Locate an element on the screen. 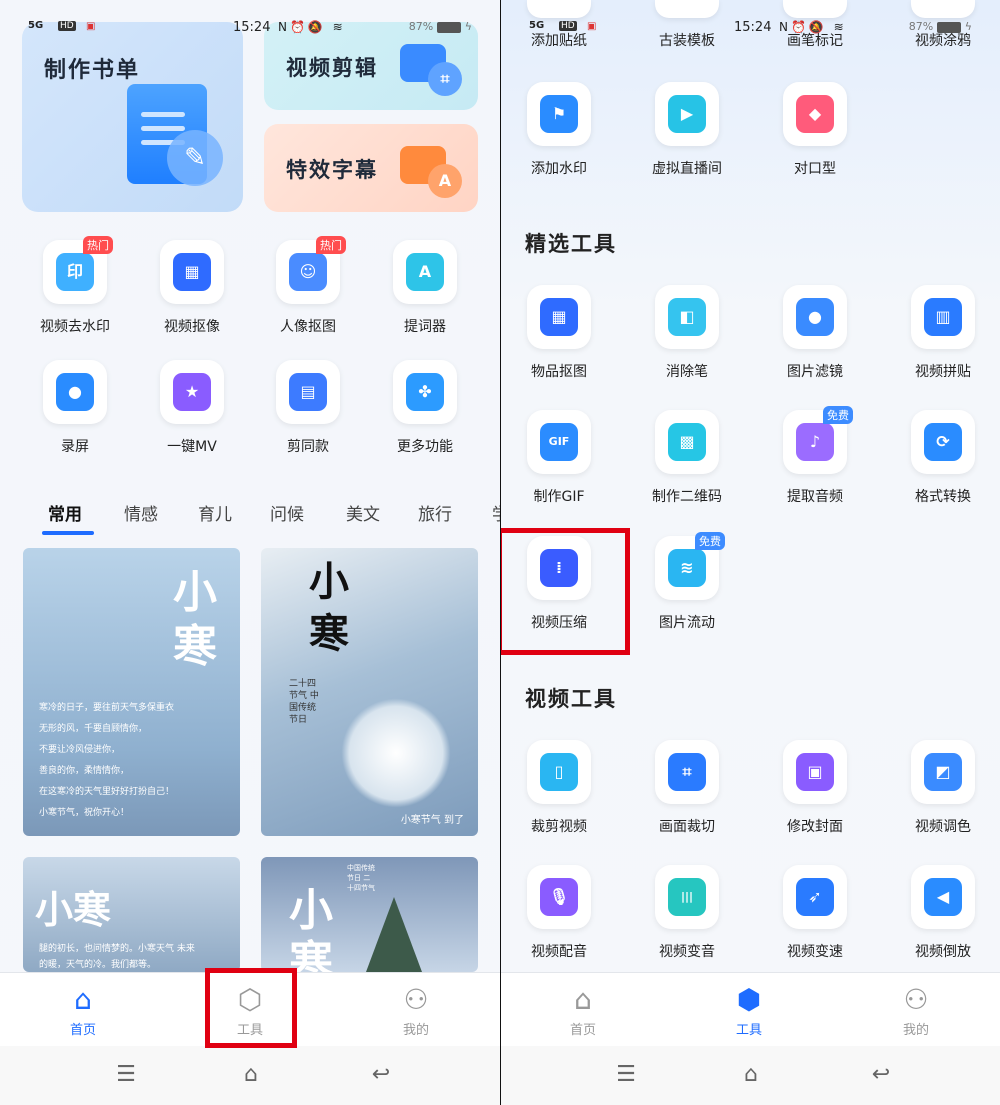 This screenshot has width=1000, height=1105. battery-indicator: 87% ϟ is located at coordinates (440, 26).